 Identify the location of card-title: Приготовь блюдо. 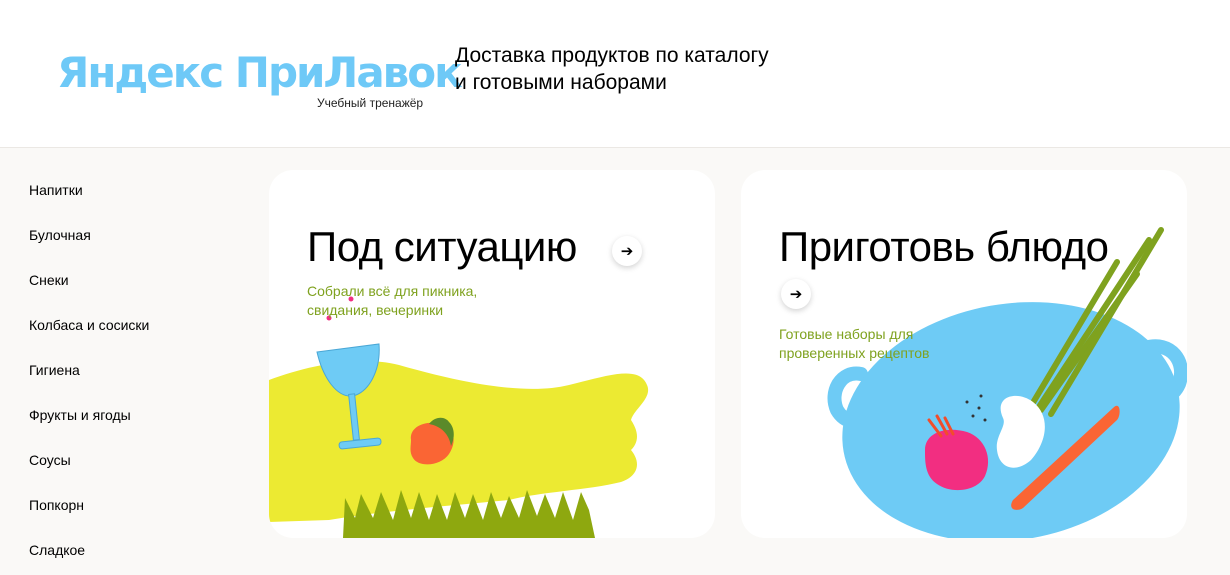
(944, 246).